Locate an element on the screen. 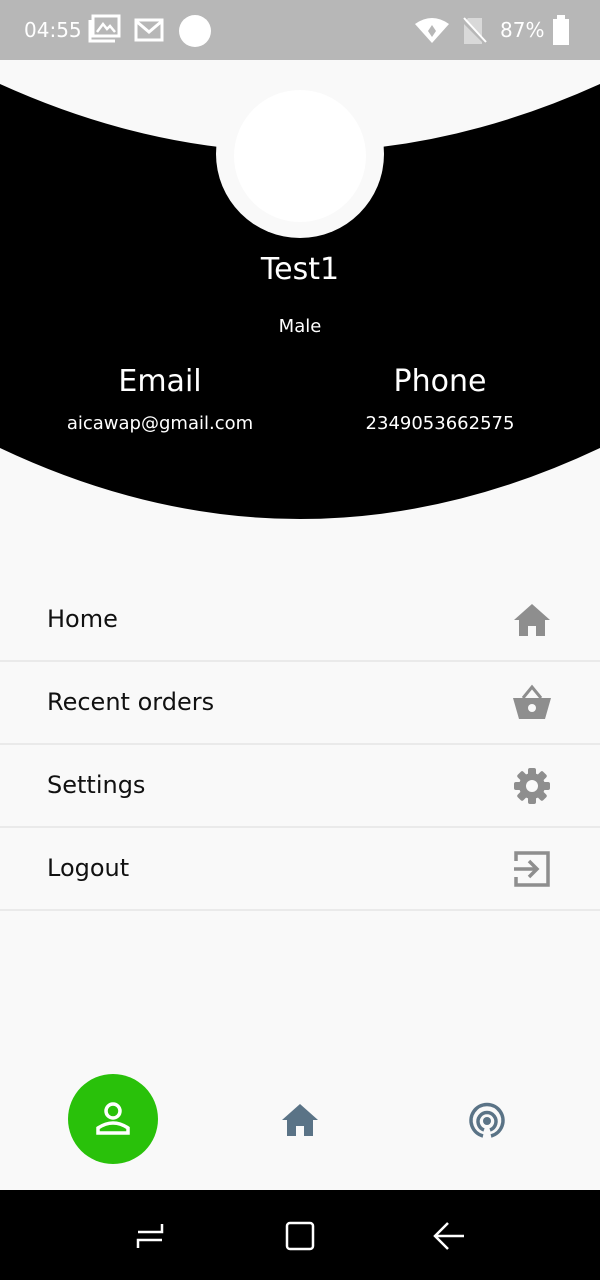  battery-icon is located at coordinates (561, 30).